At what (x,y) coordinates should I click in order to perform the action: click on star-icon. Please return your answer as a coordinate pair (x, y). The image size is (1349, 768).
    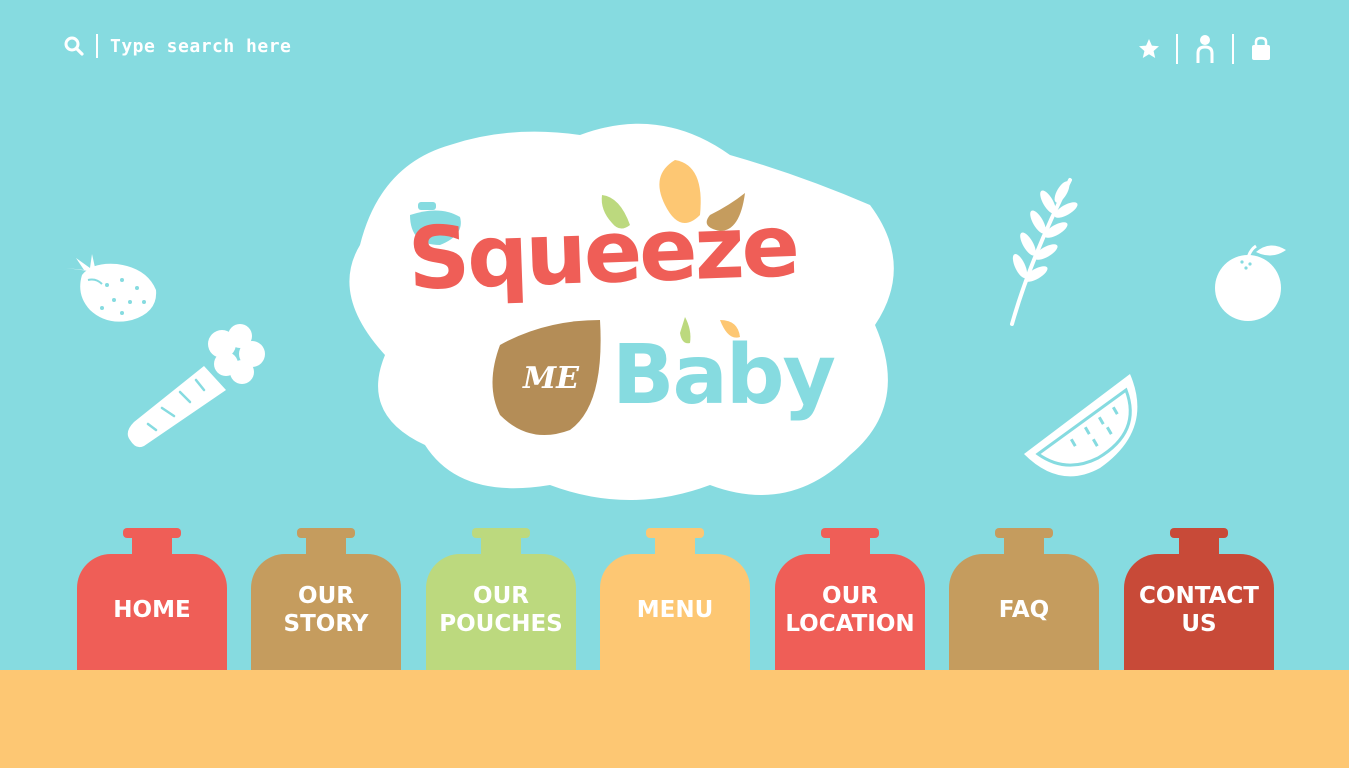
    Looking at the image, I should click on (1149, 49).